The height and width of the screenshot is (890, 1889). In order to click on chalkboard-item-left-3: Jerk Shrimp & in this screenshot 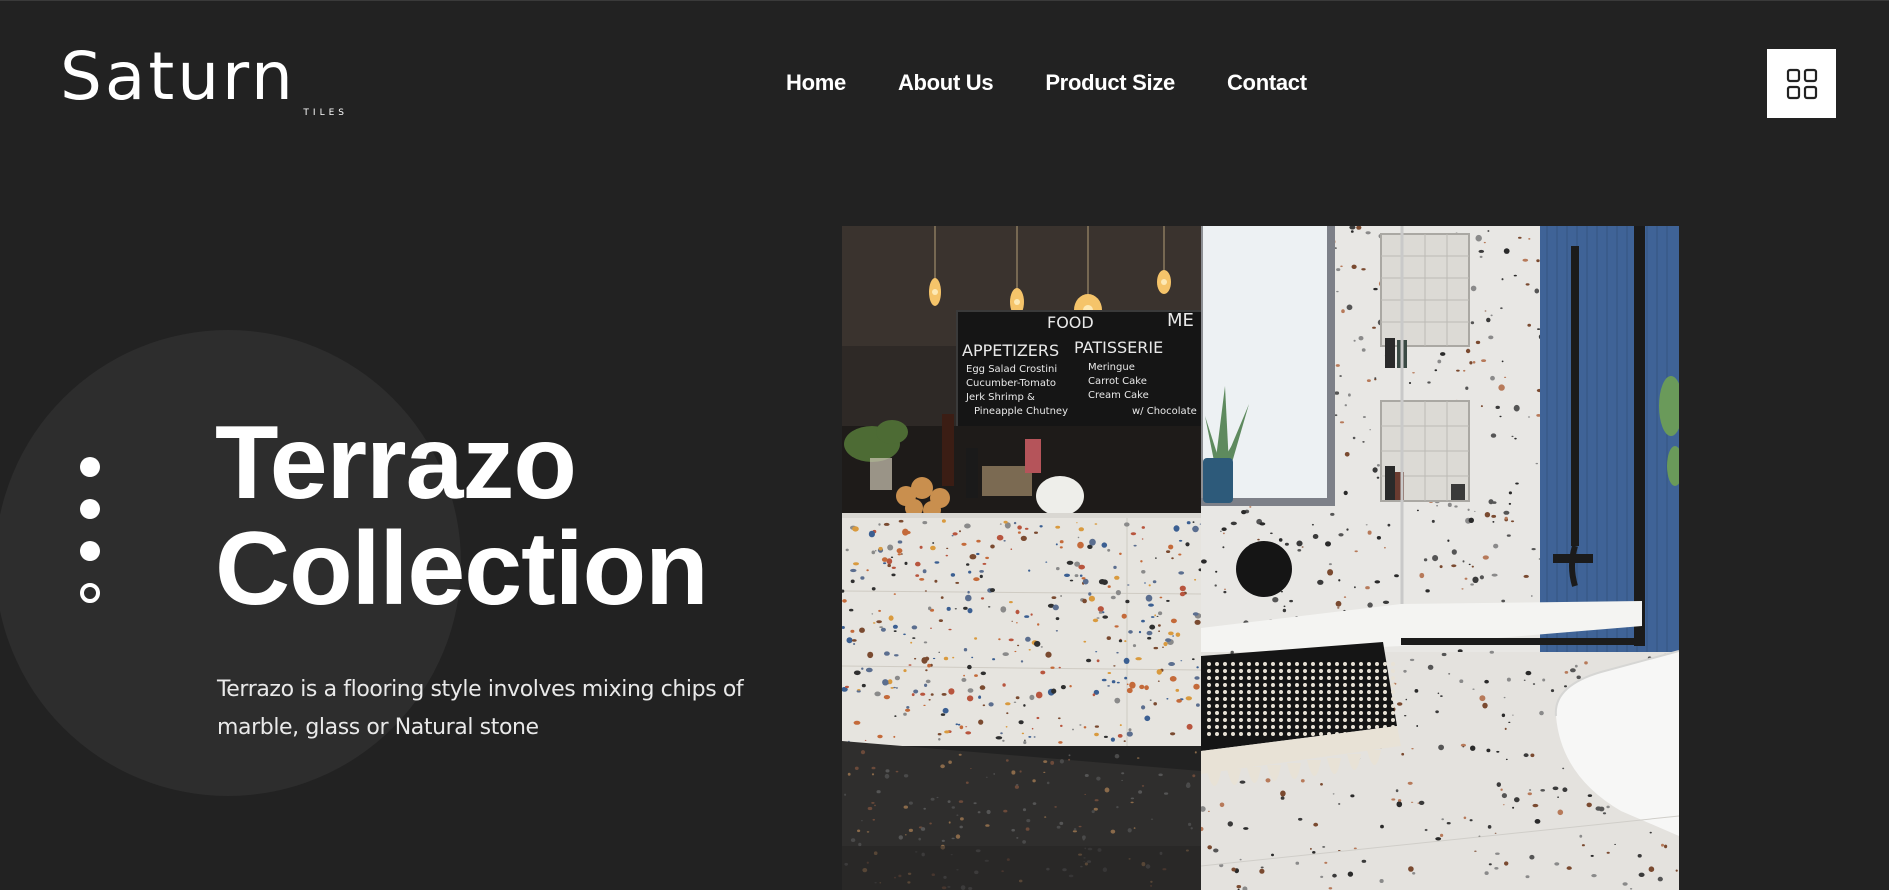, I will do `click(1000, 397)`.